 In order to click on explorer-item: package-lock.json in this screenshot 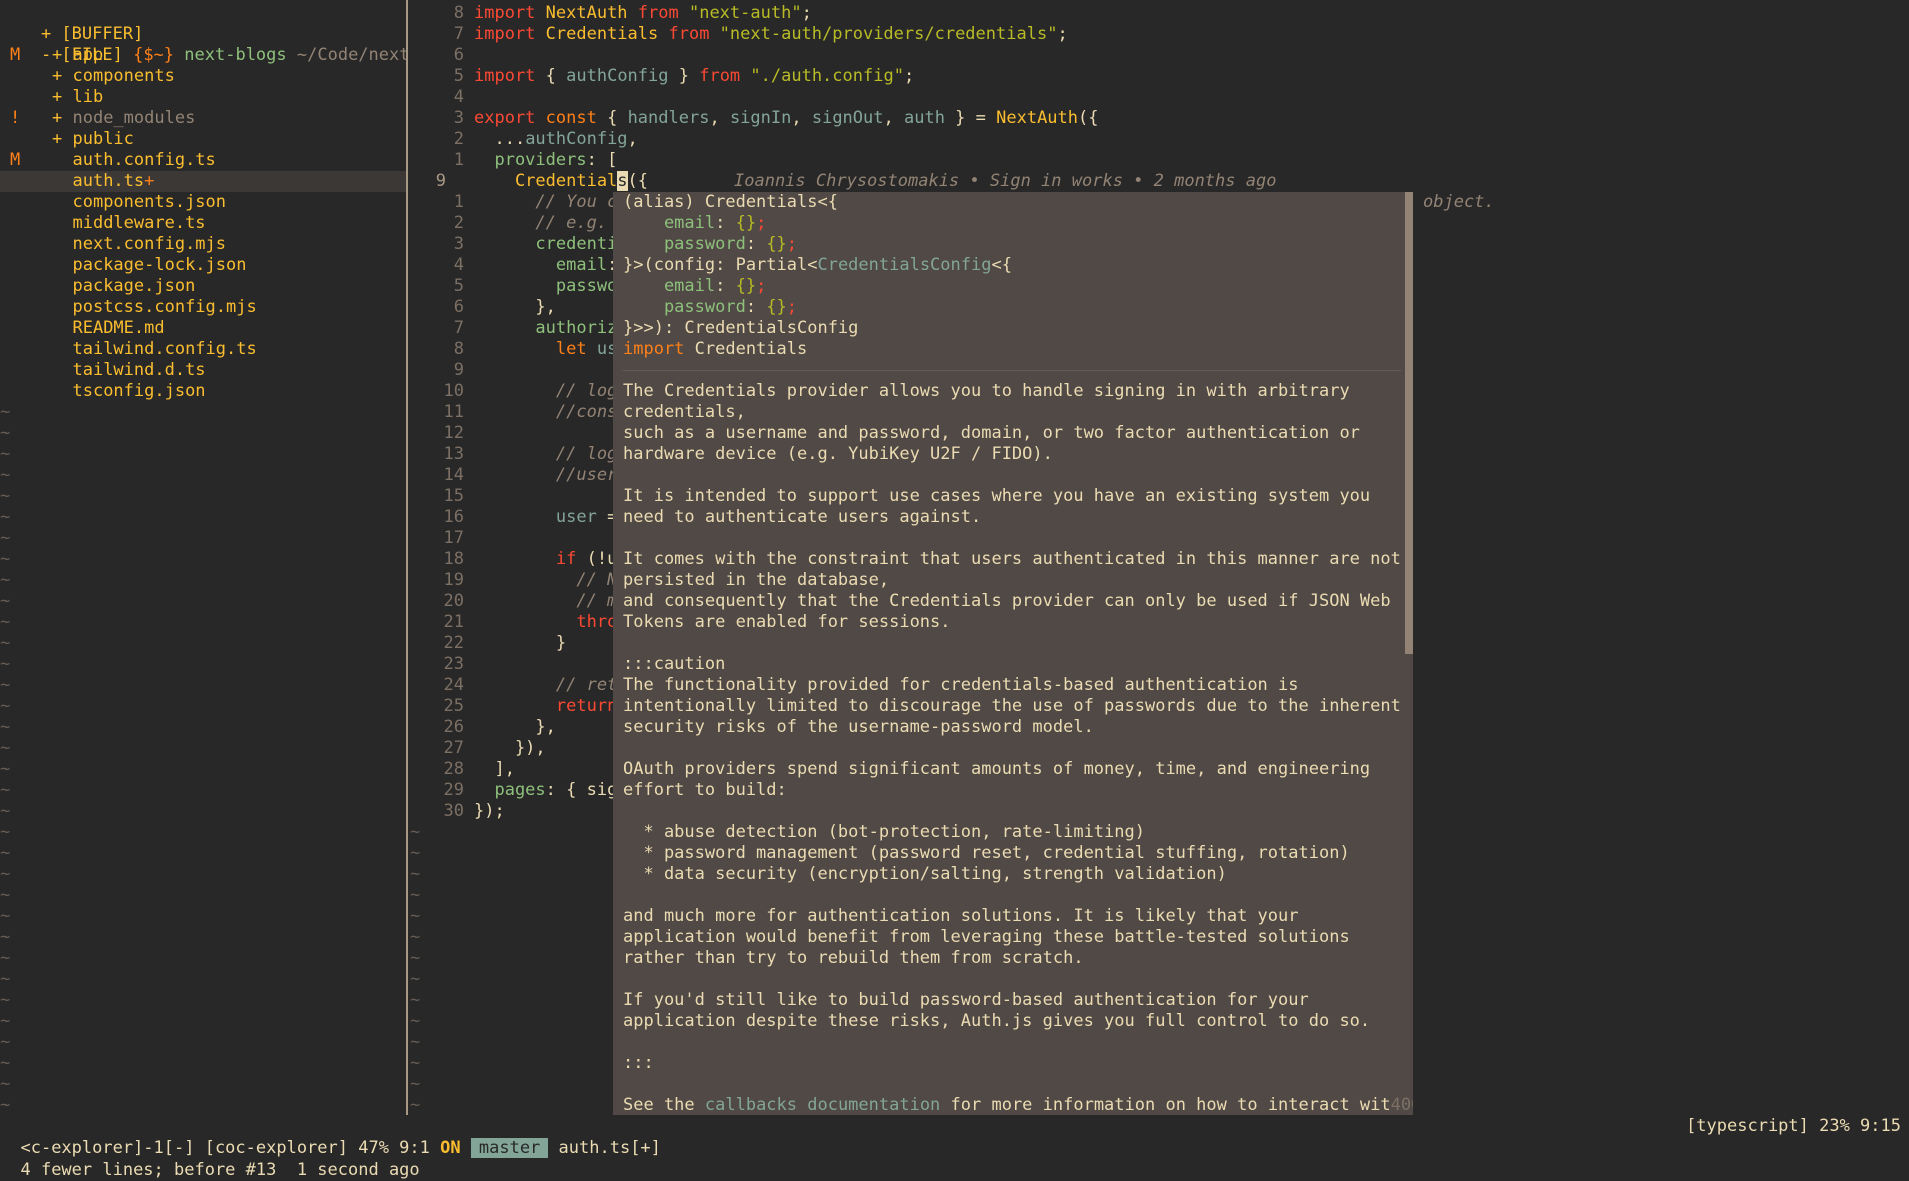, I will do `click(203, 265)`.